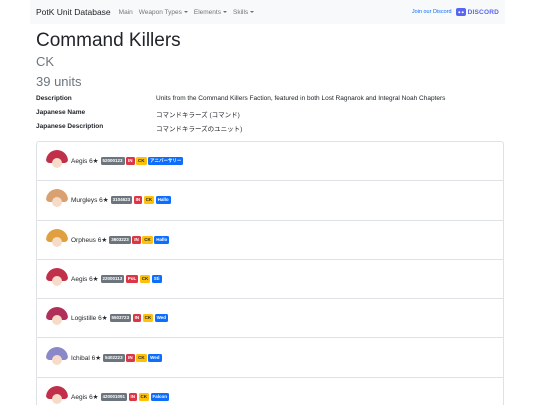 This screenshot has height=405, width=540. What do you see at coordinates (121, 200) in the screenshot?
I see `unit-id-badge: 3104623` at bounding box center [121, 200].